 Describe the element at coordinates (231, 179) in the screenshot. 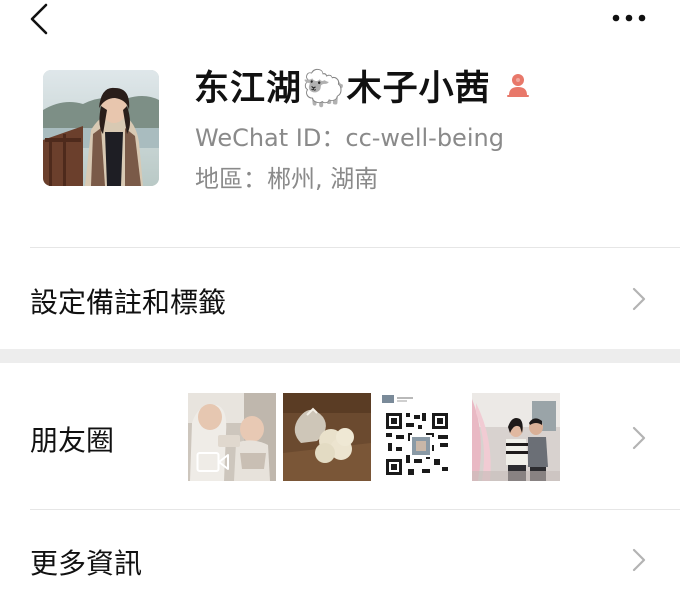

I see `region-label: 地區：` at that location.